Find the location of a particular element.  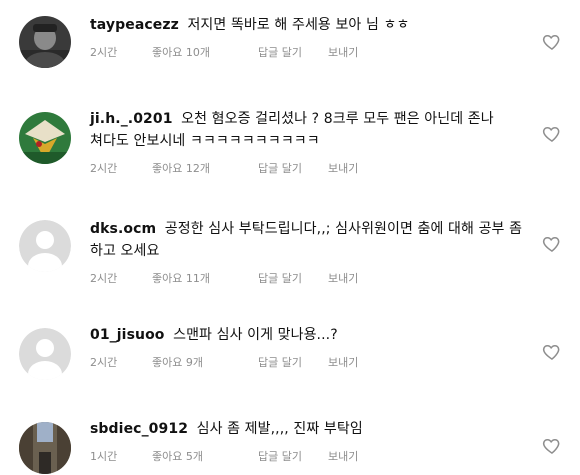

comment-time: 1시간 is located at coordinates (104, 456).